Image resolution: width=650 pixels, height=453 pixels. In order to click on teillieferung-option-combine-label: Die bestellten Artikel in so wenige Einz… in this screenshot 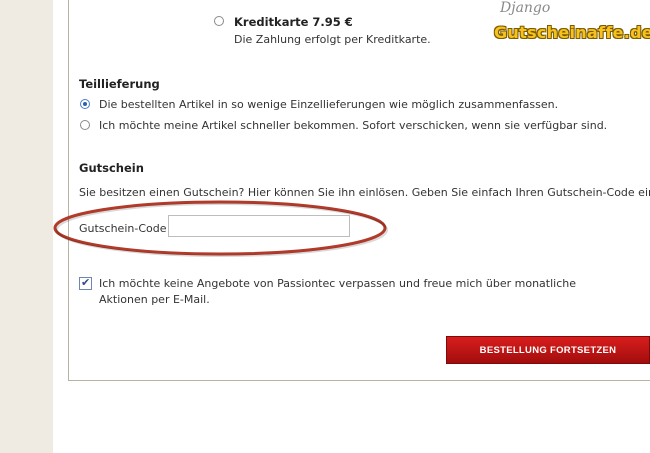, I will do `click(329, 104)`.